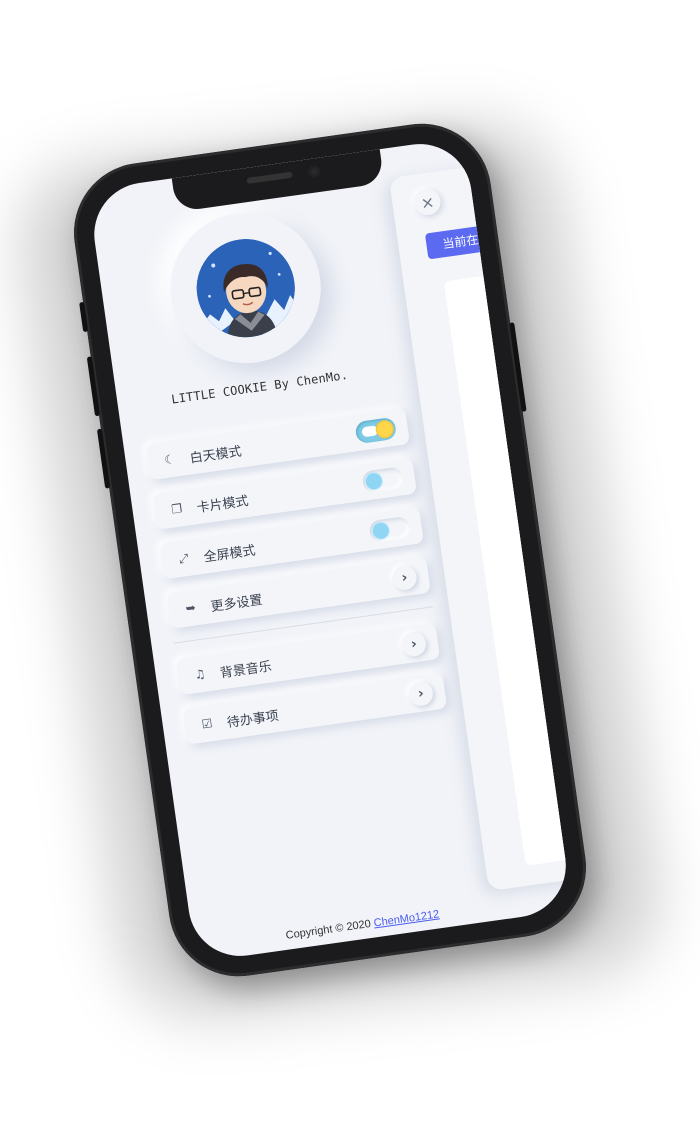 This screenshot has width=700, height=1134. I want to click on menu-item-label: 待办事项, so click(253, 719).